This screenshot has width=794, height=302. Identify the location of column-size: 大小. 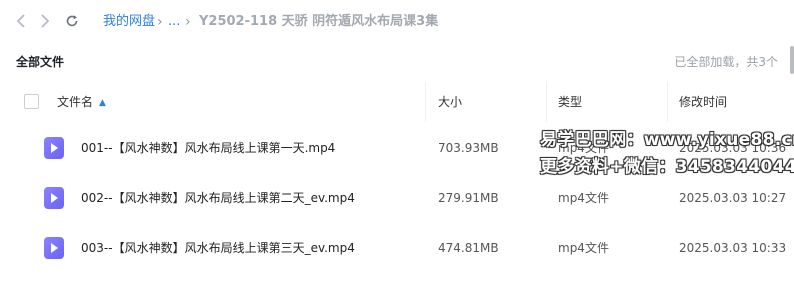
(450, 102).